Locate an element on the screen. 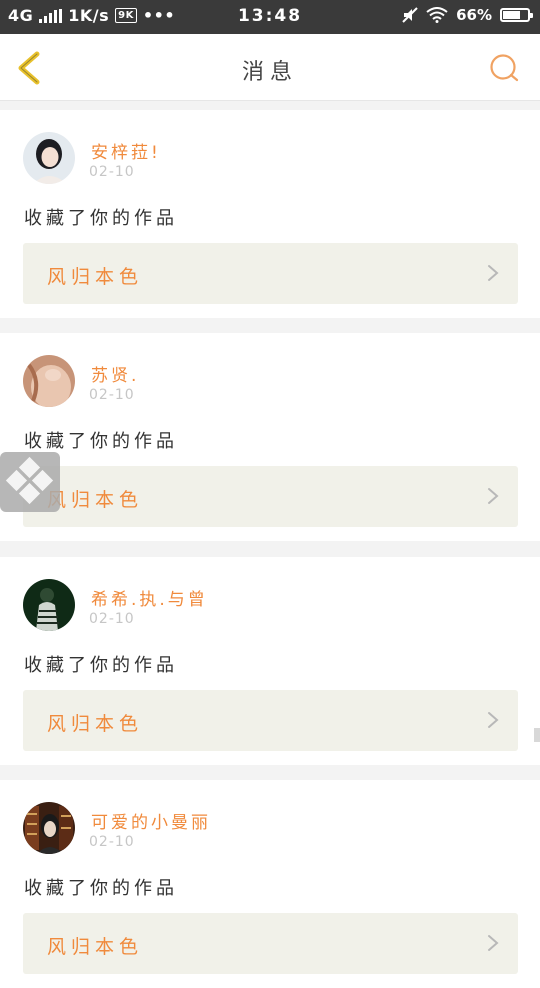 This screenshot has width=540, height=988. battery-icon is located at coordinates (516, 15).